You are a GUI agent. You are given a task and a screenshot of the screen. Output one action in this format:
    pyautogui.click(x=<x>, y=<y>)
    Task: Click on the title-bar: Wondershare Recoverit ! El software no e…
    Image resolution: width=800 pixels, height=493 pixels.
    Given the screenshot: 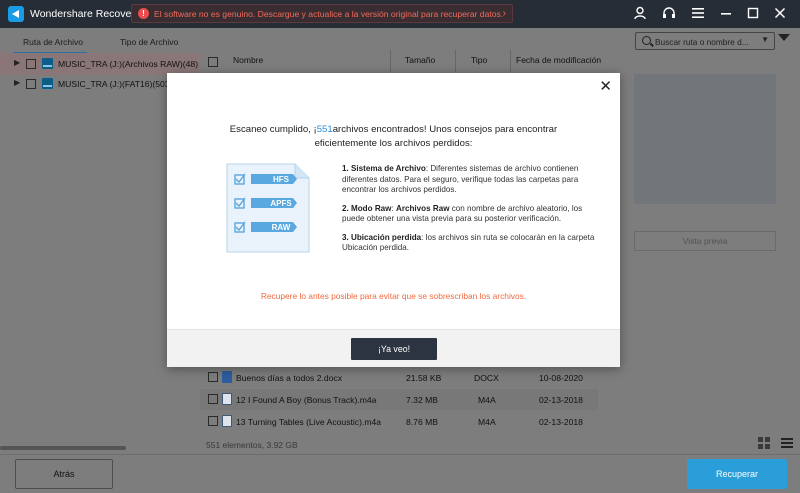 What is the action you would take?
    pyautogui.click(x=400, y=14)
    